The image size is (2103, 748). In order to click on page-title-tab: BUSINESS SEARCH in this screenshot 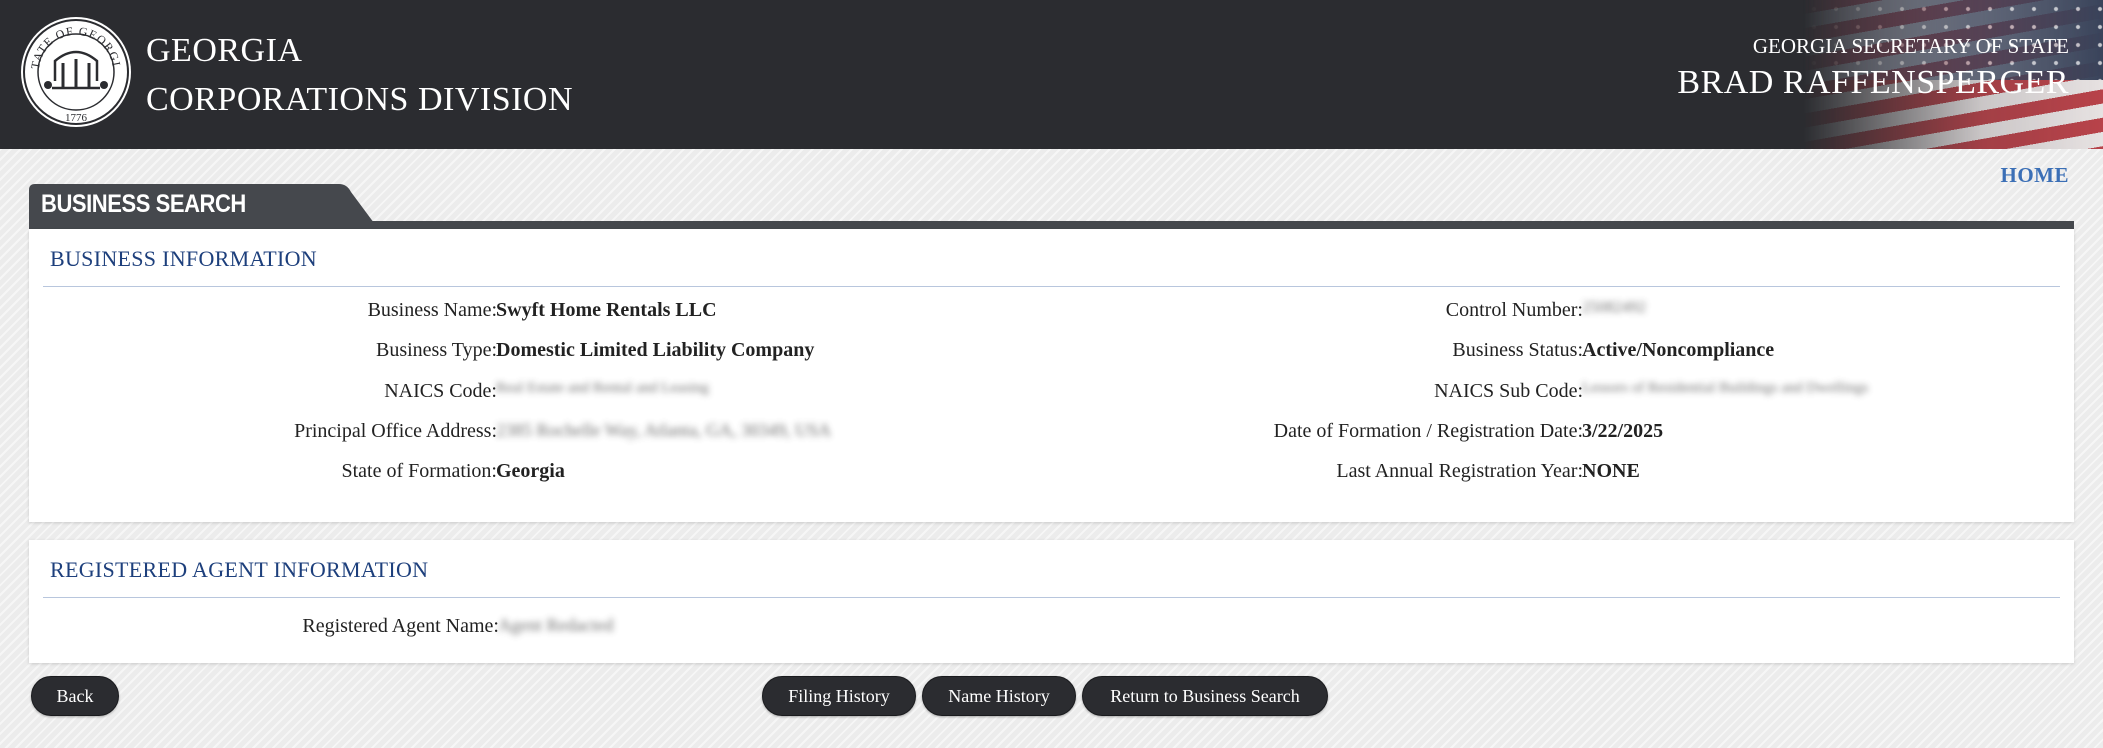, I will do `click(201, 203)`.